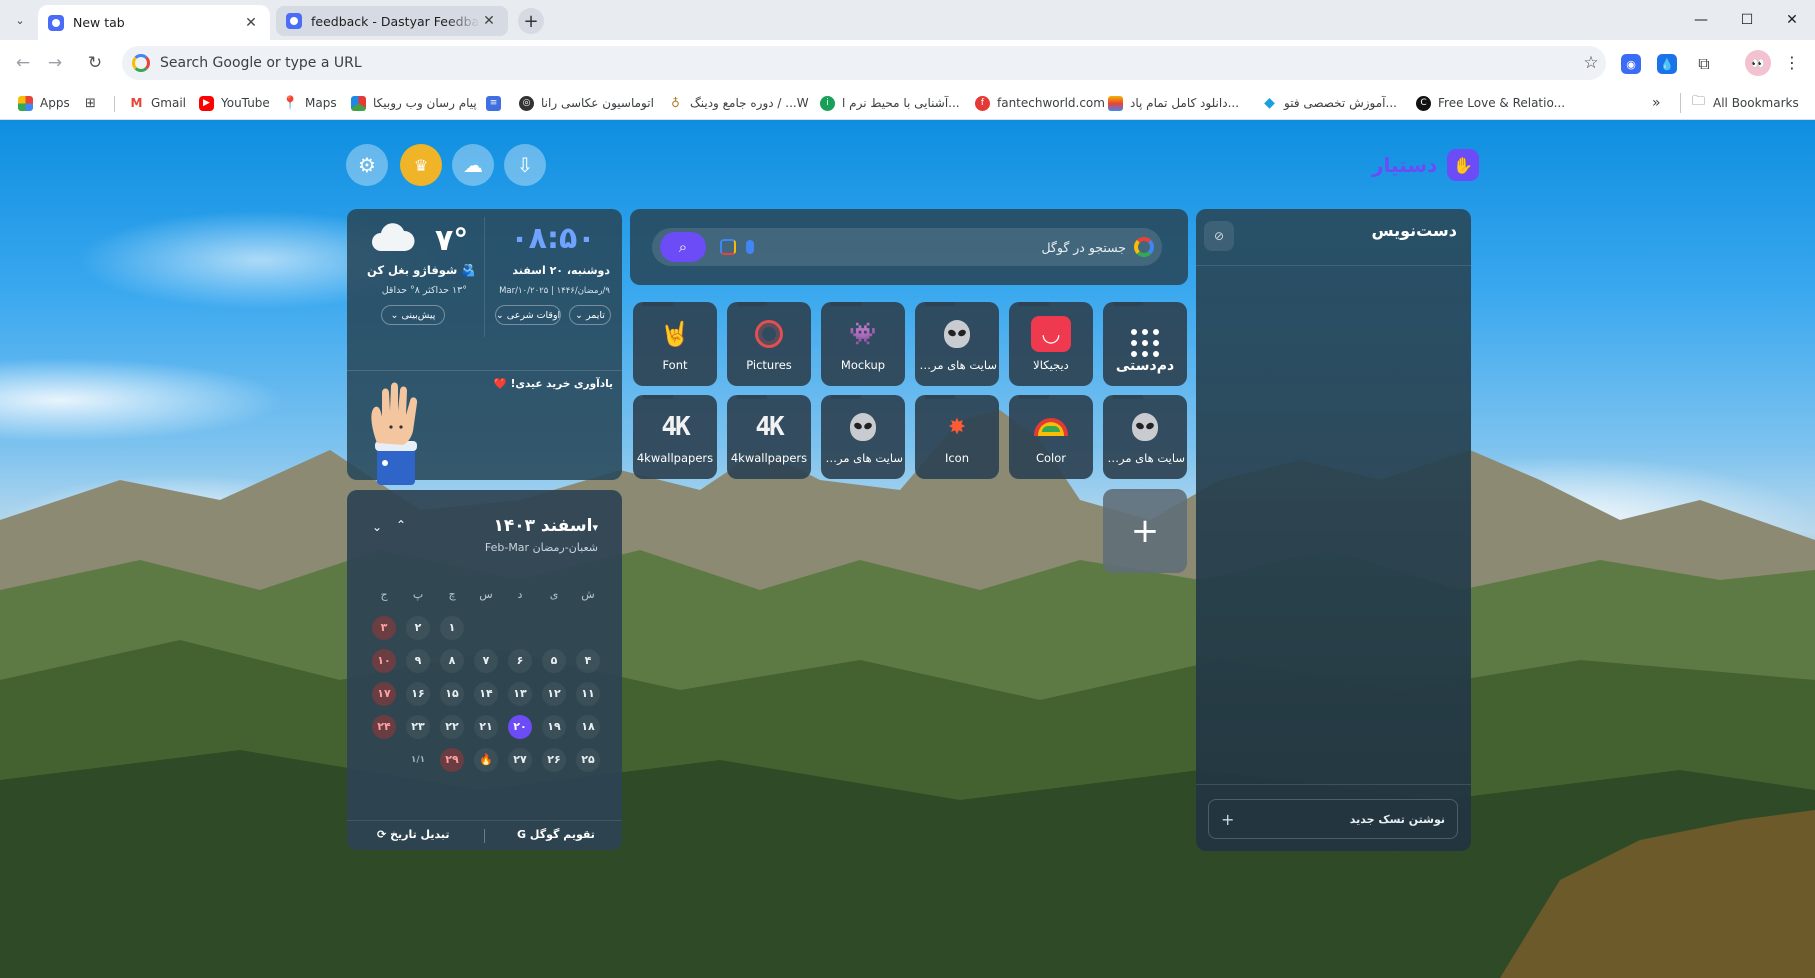 The width and height of the screenshot is (1815, 978). I want to click on bookmark-wedding: ♁ دوره جامع ودینگ / ...W, so click(738, 103).